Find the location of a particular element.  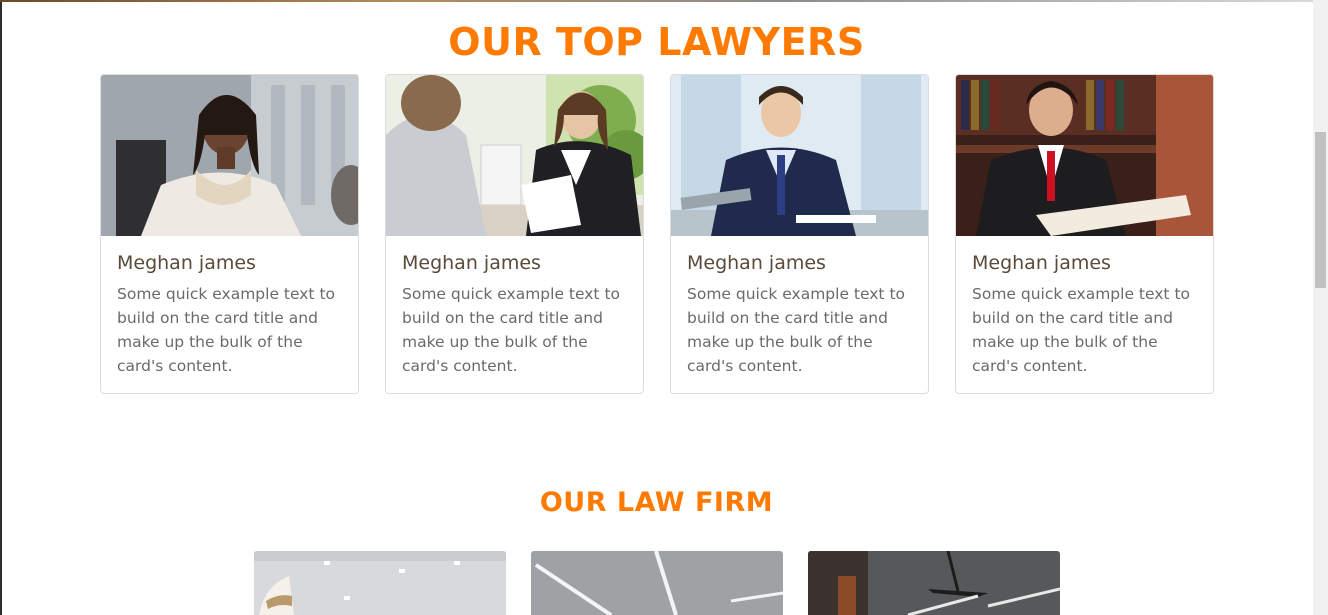

scrollbar-thumb is located at coordinates (1320, 210).